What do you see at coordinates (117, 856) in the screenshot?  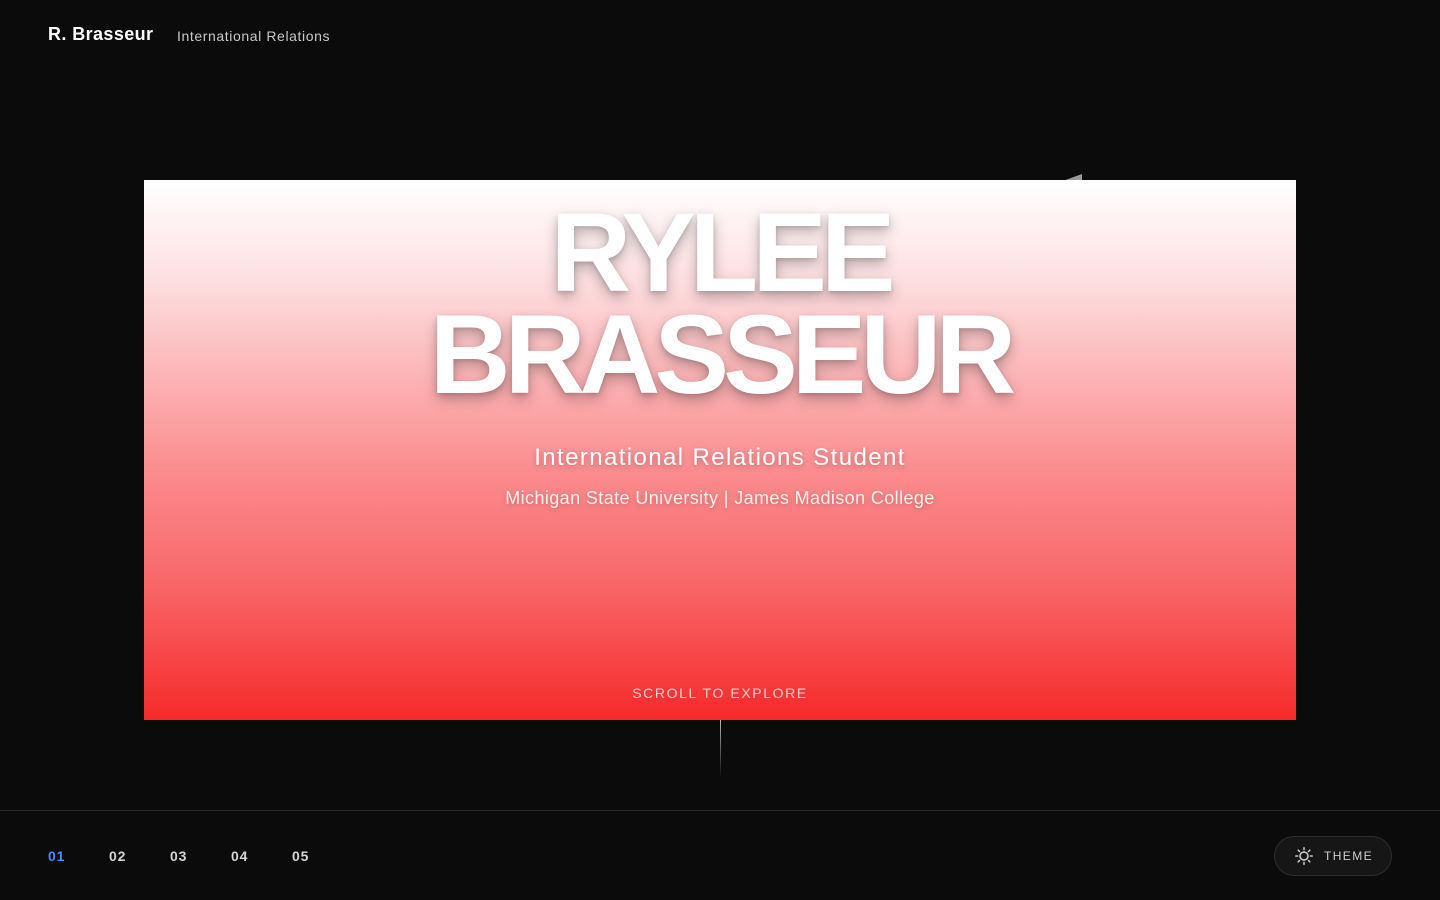 I see `section-nav-02: 02` at bounding box center [117, 856].